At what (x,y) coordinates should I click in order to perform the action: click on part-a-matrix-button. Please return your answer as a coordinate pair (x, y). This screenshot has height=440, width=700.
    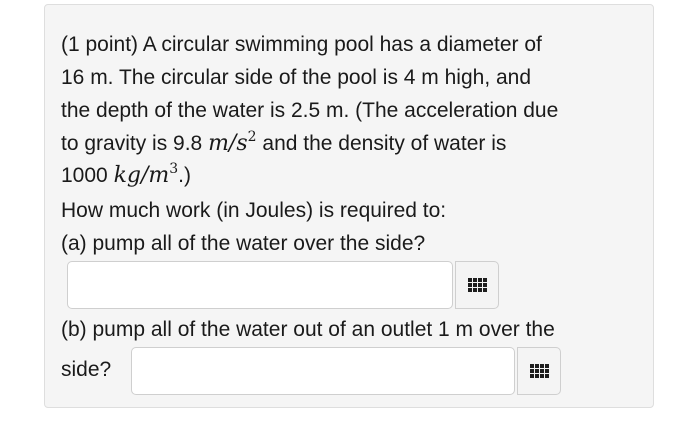
    Looking at the image, I should click on (477, 285).